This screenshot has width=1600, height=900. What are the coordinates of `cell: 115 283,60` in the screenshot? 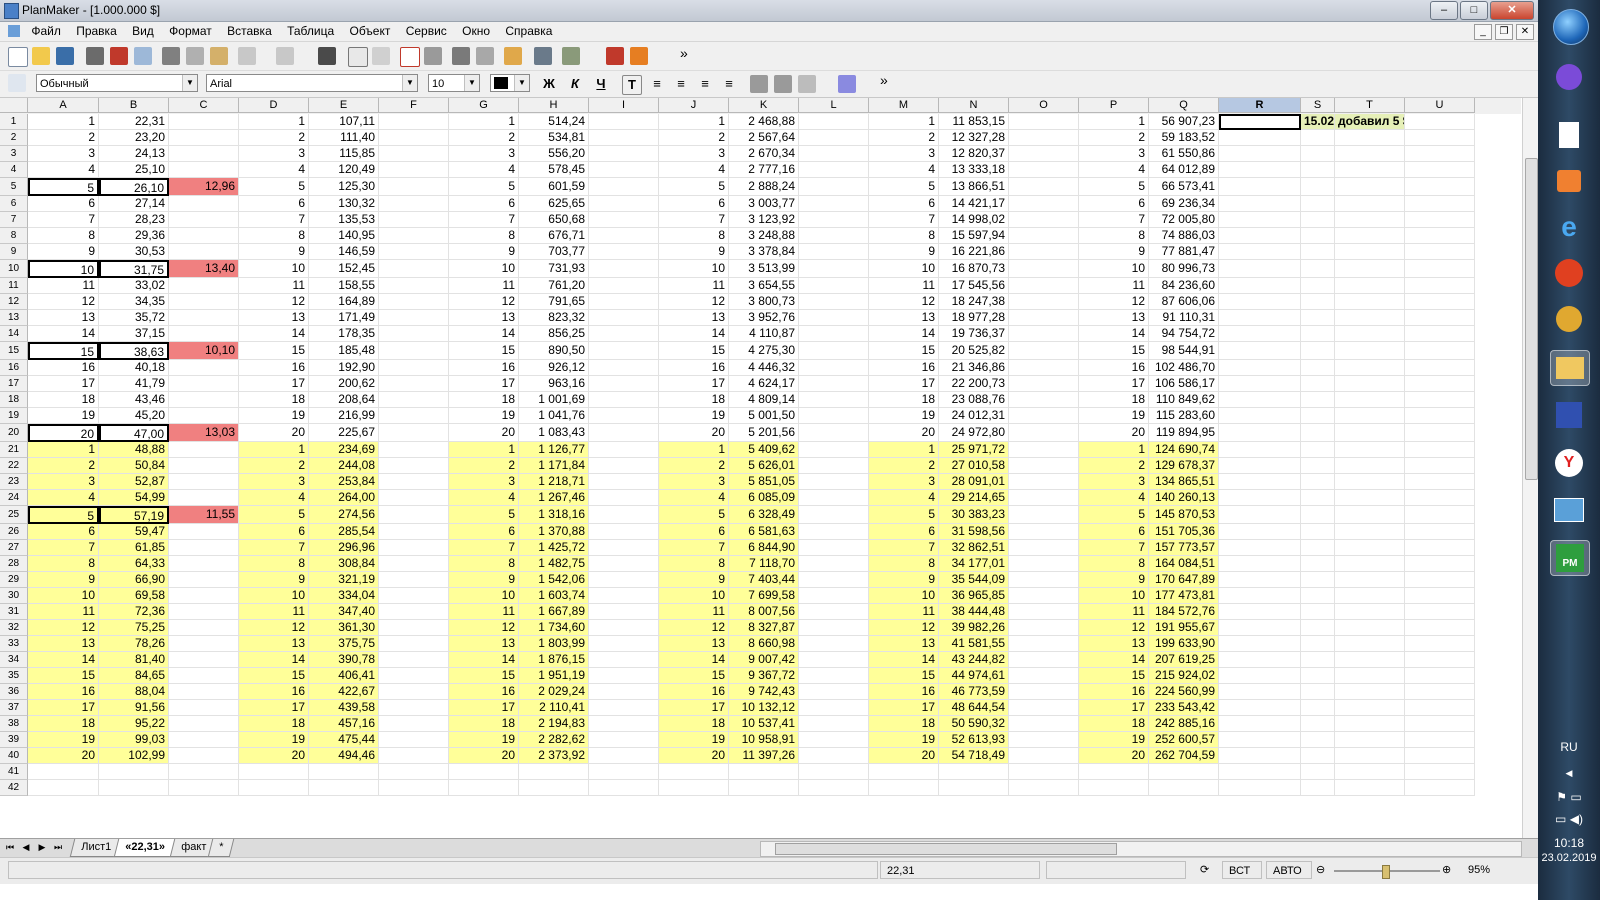 It's located at (1184, 416).